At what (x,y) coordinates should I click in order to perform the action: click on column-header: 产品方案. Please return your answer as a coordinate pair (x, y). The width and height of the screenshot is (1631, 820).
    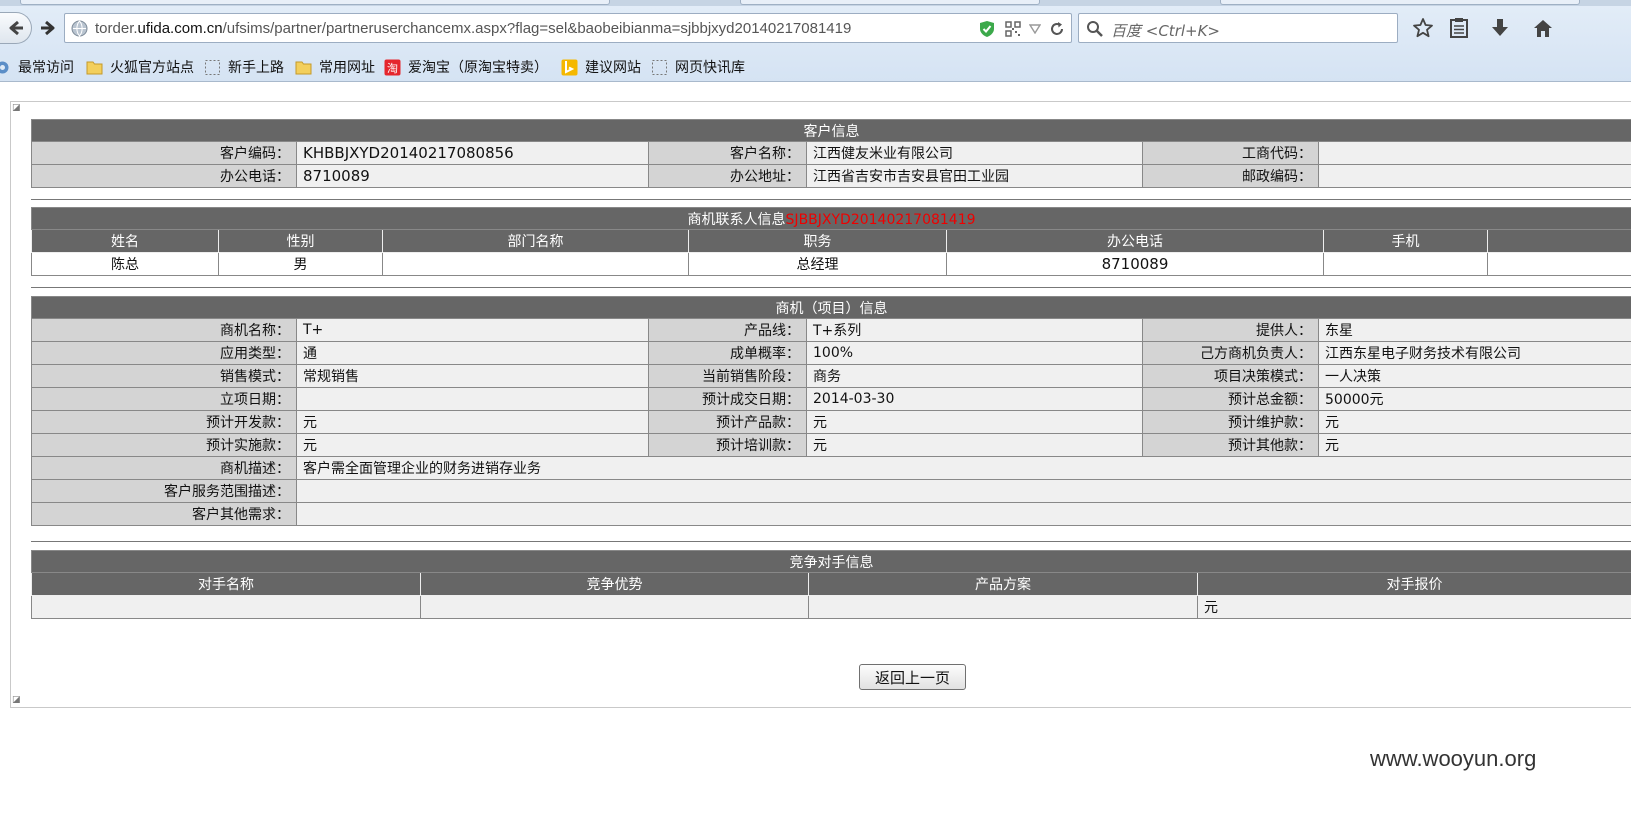
    Looking at the image, I should click on (1003, 584).